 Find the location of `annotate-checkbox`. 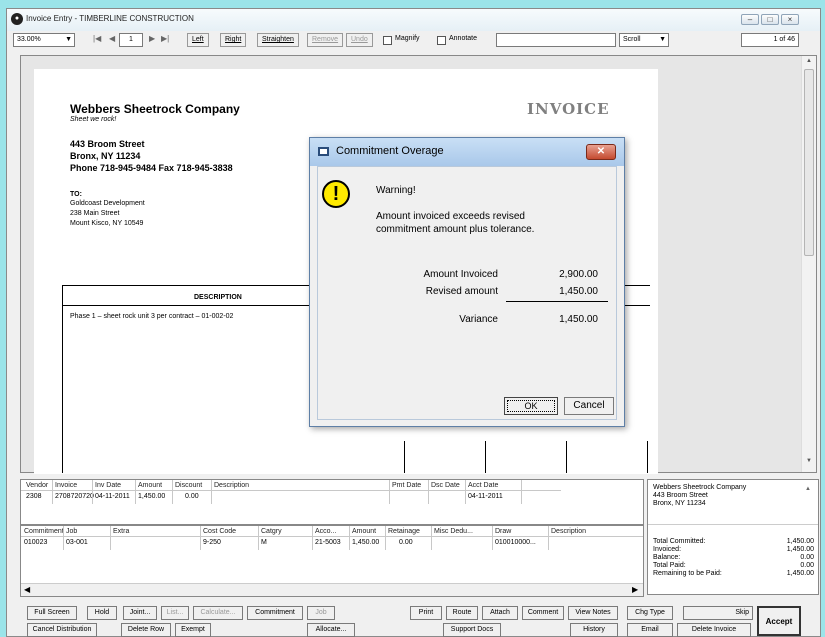

annotate-checkbox is located at coordinates (441, 40).